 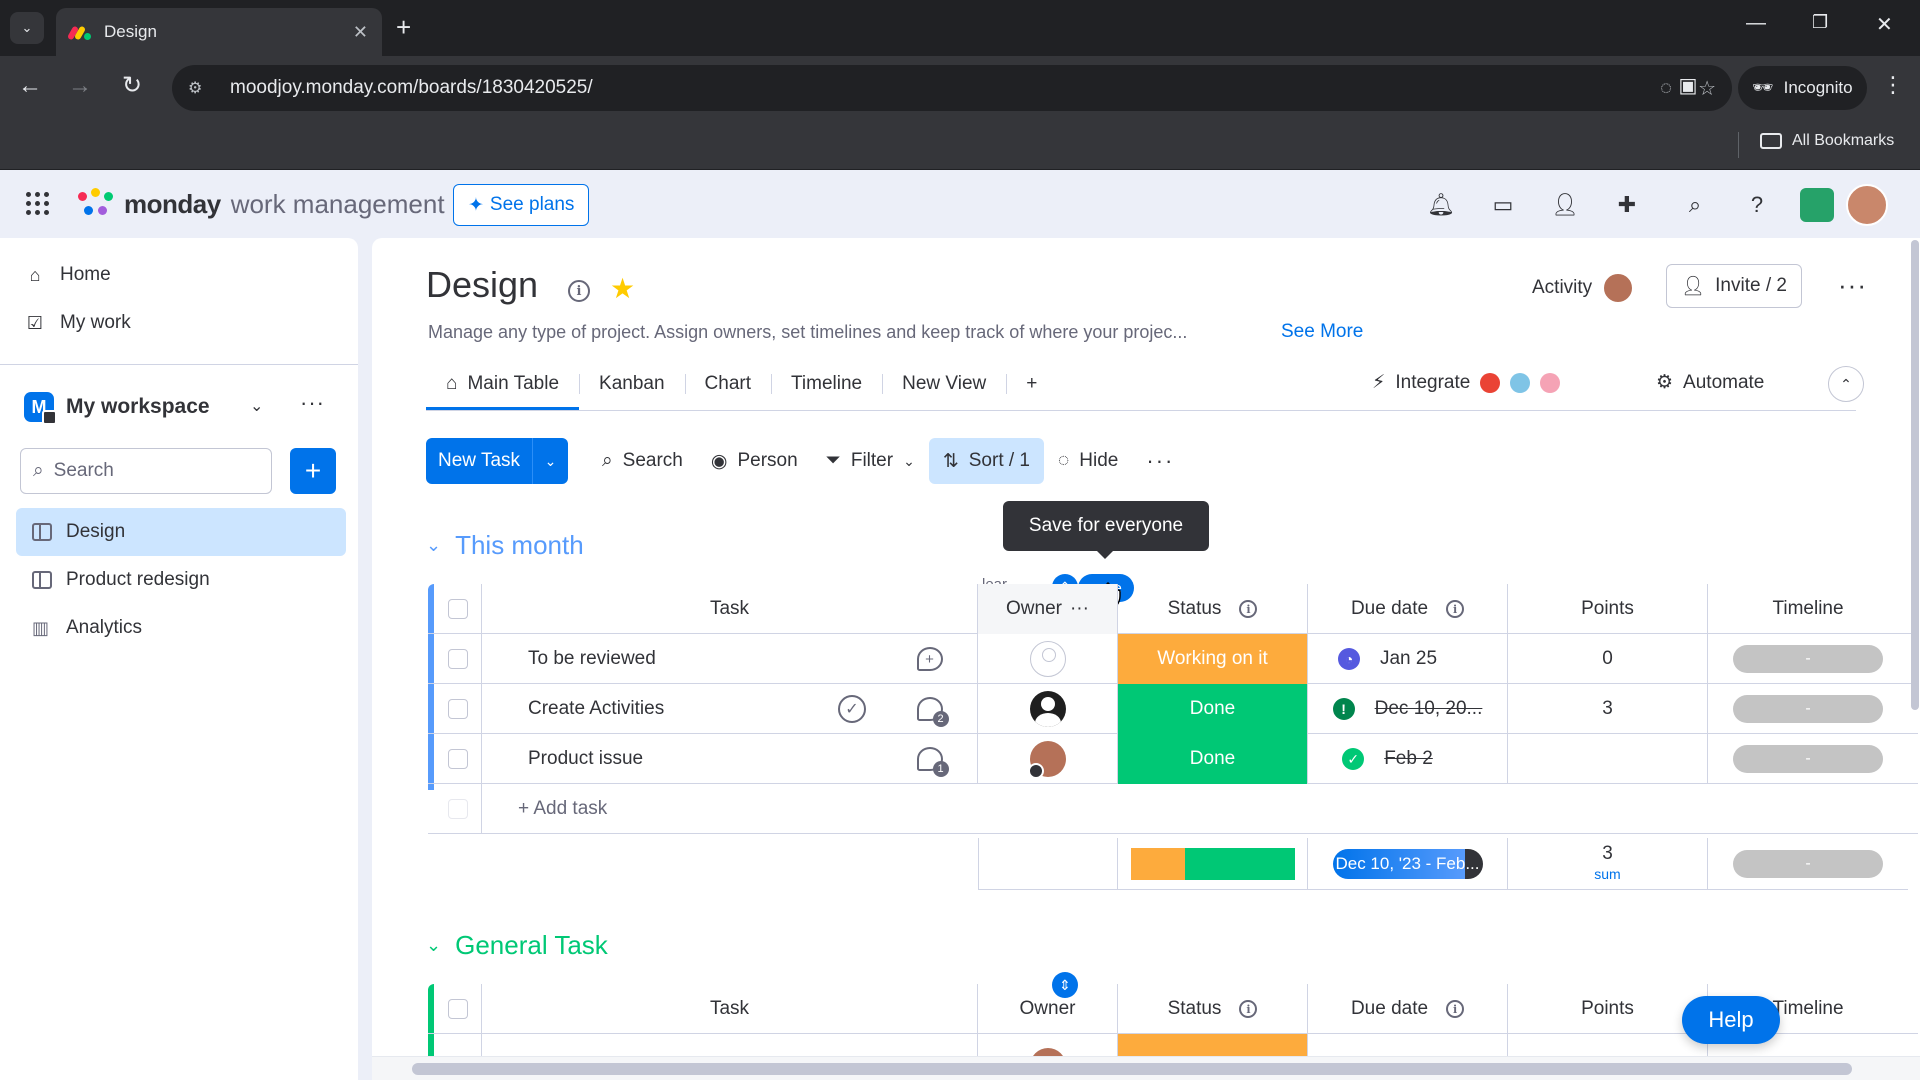 What do you see at coordinates (1441, 205) in the screenshot?
I see `notifications-bell-icon: 🔔︎` at bounding box center [1441, 205].